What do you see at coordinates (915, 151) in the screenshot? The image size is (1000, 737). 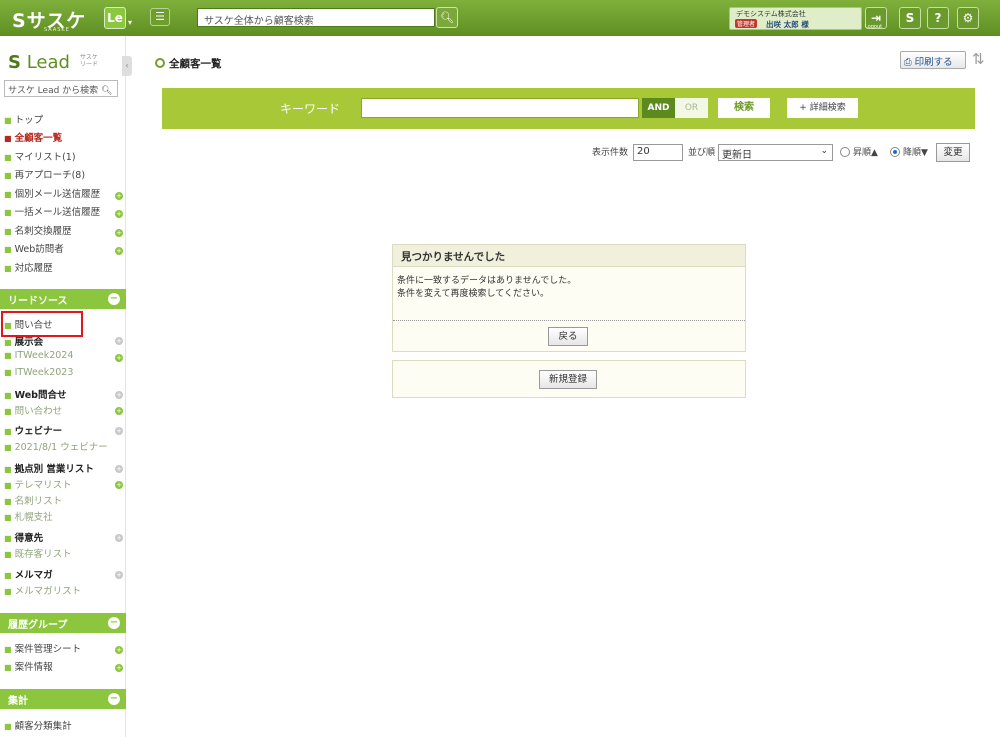 I see `desc-label: 降順▼` at bounding box center [915, 151].